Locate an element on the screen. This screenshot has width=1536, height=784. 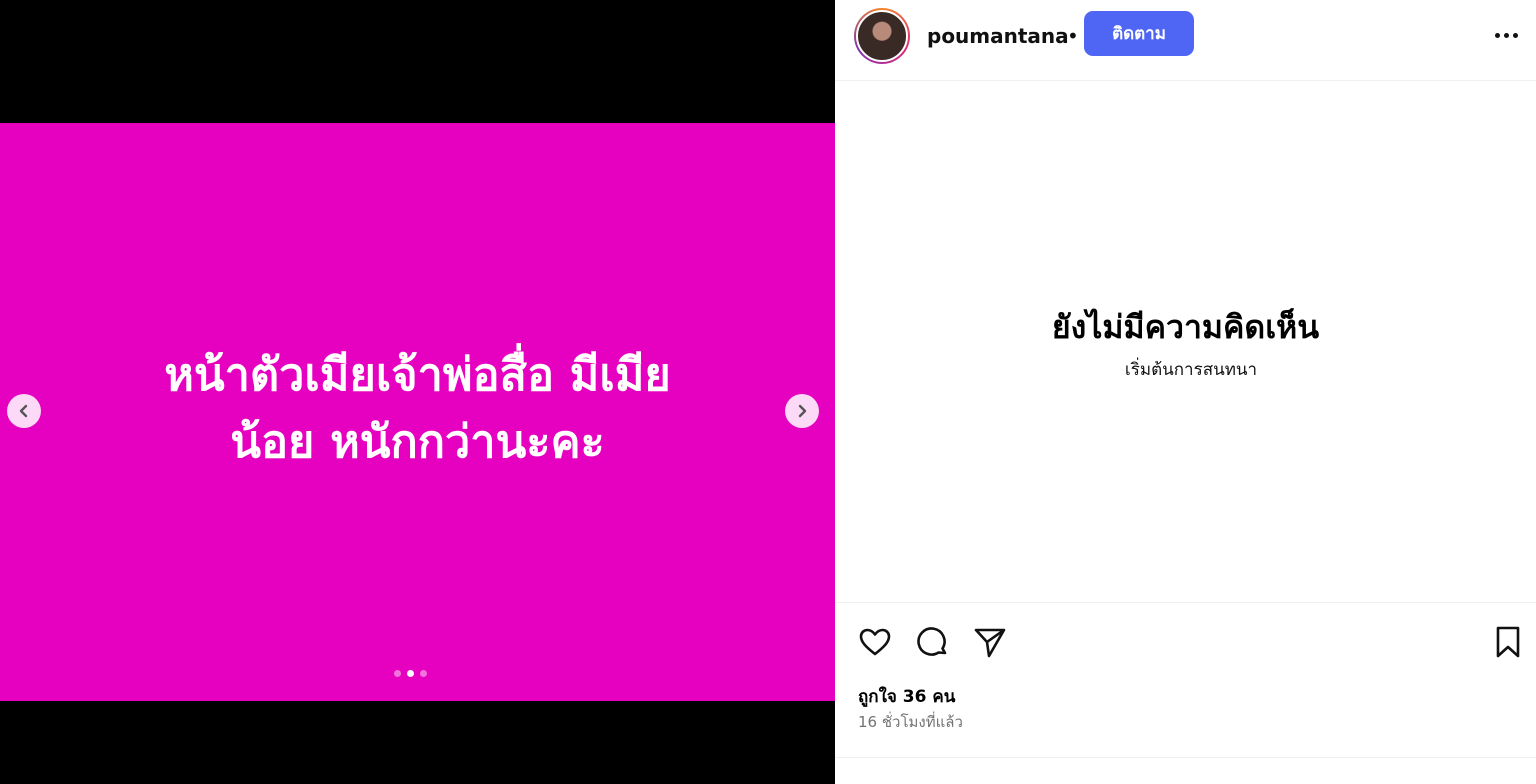
chevron-left-icon is located at coordinates (23, 411).